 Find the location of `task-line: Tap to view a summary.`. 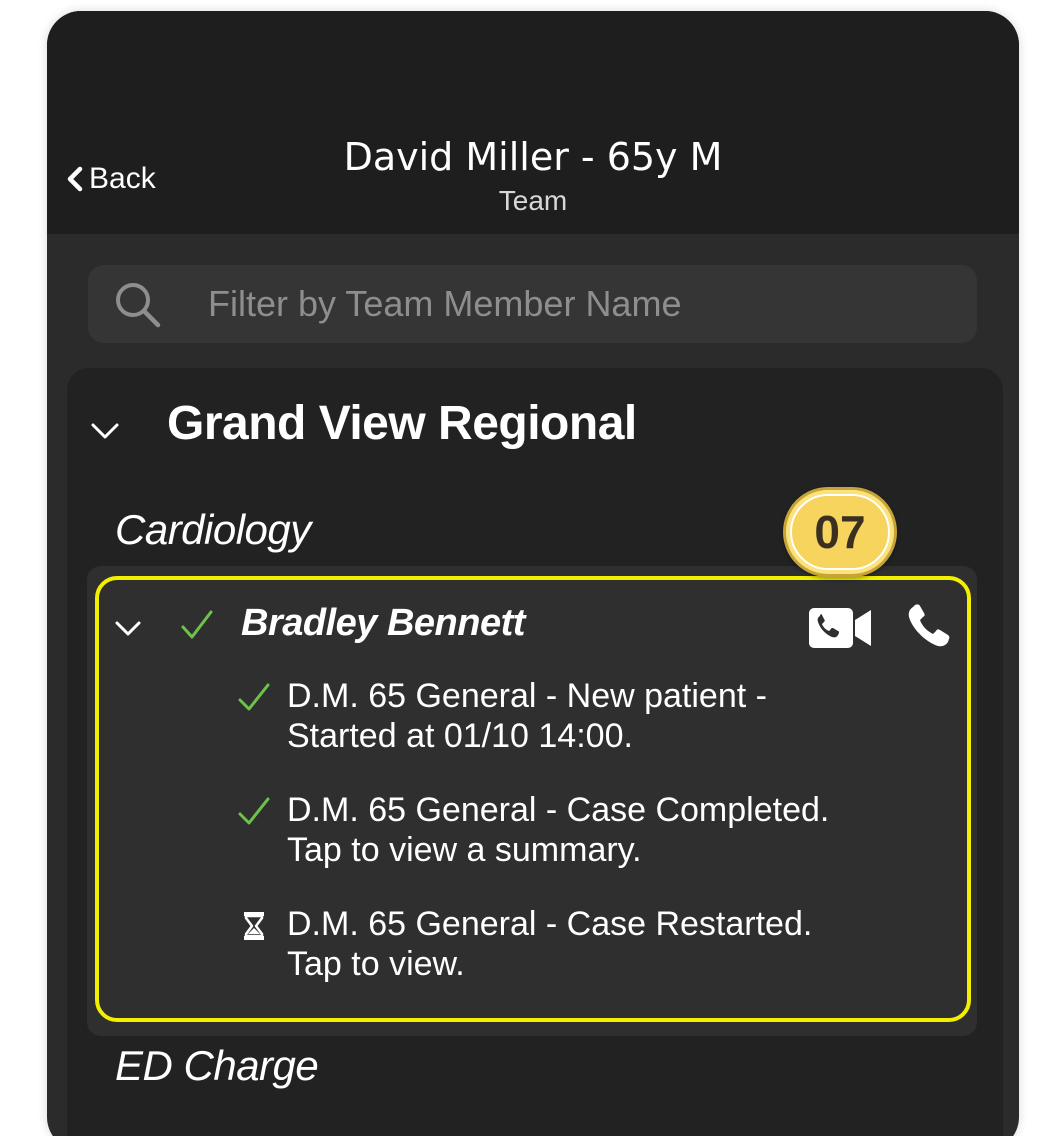

task-line: Tap to view a summary. is located at coordinates (464, 850).